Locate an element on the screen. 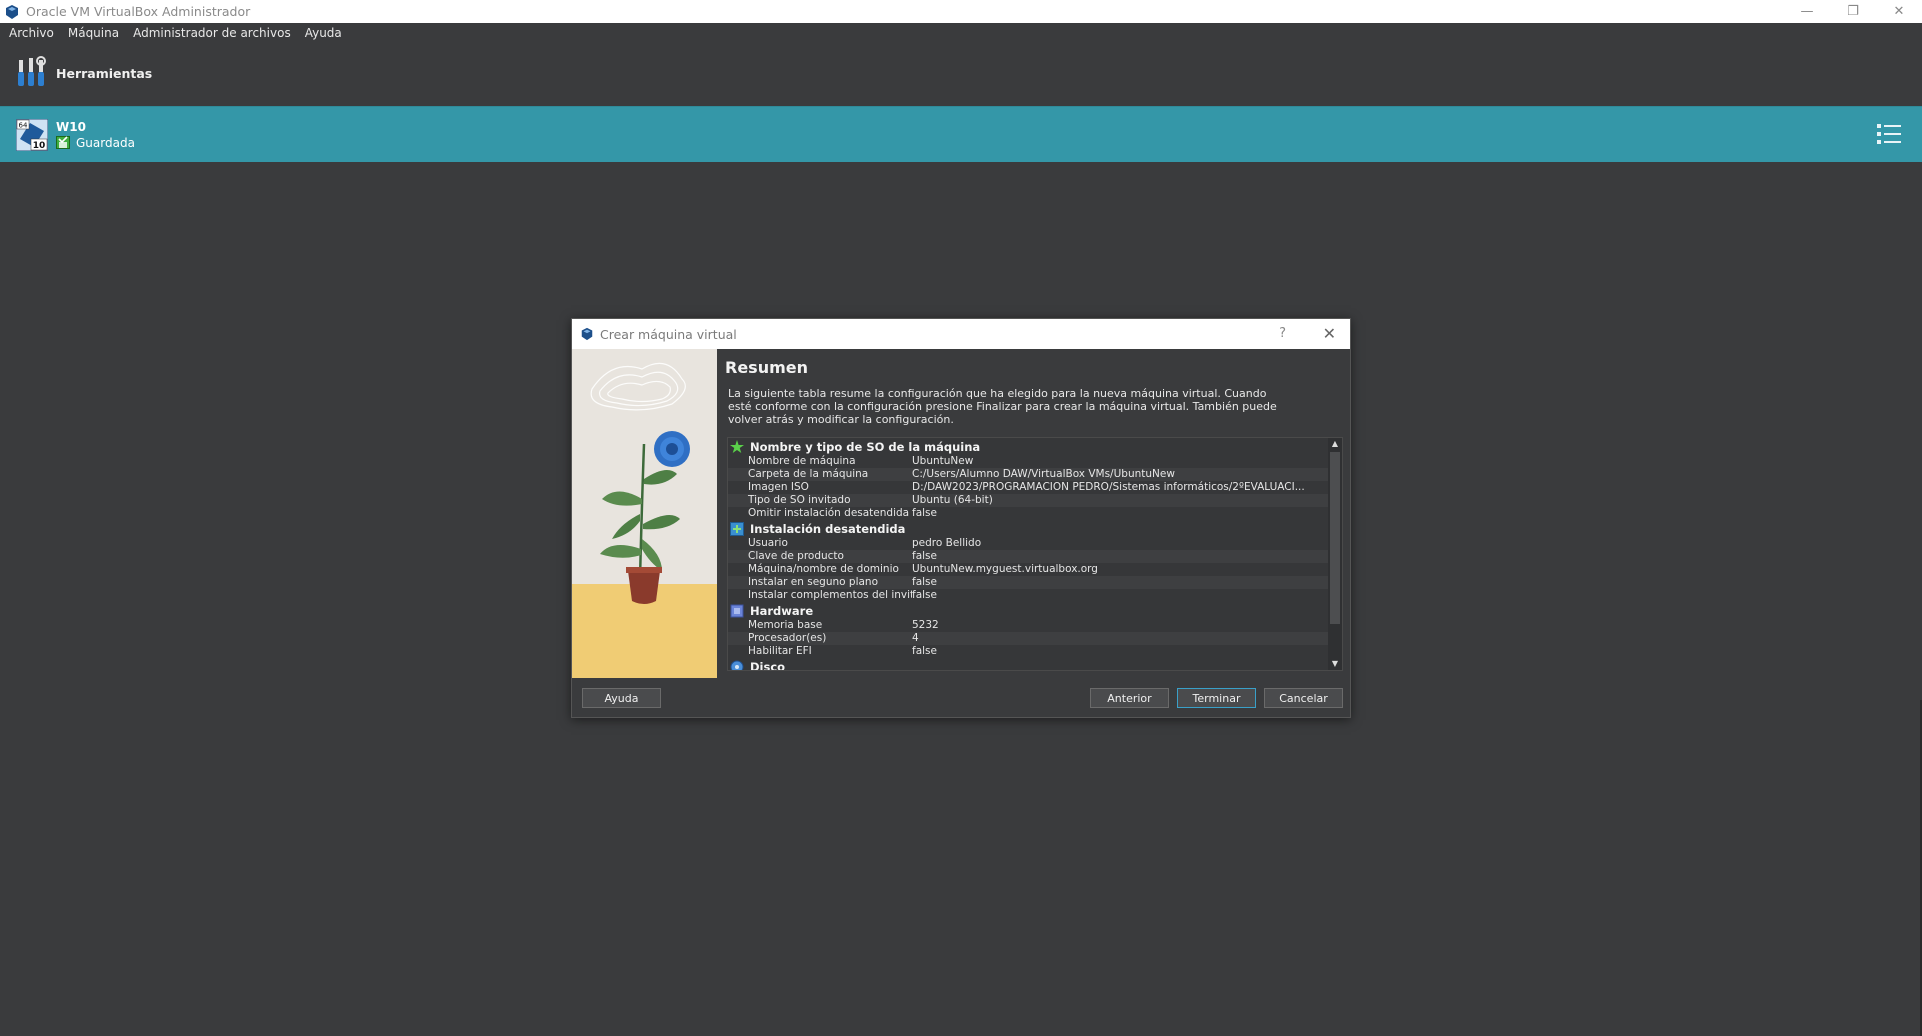 The image size is (1922, 1036). os-badge-bottom: 10 is located at coordinates (39, 146).